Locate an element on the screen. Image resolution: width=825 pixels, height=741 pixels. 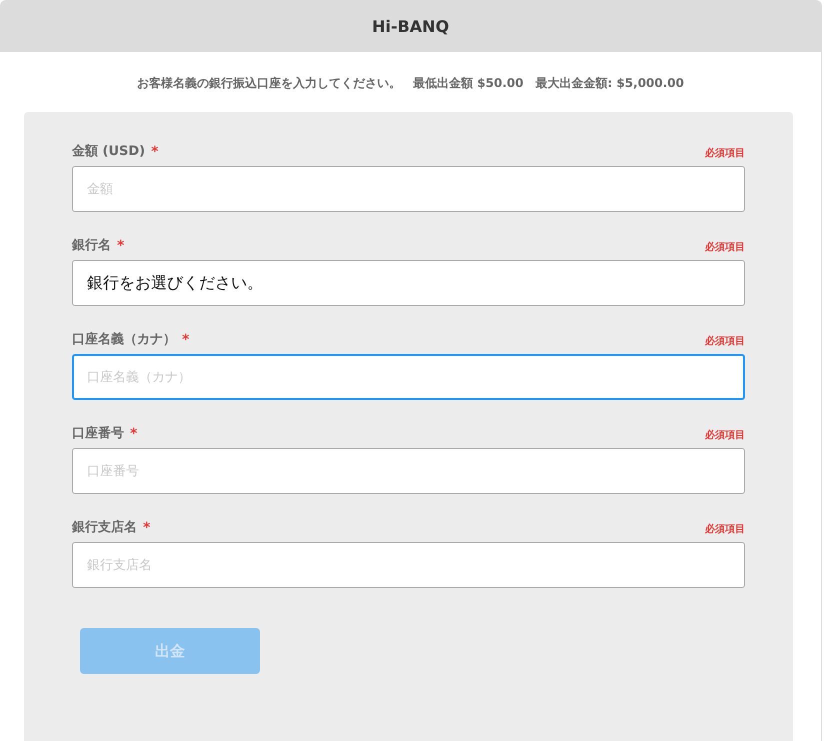
input-field: 銀行をお選びください。 is located at coordinates (408, 283).